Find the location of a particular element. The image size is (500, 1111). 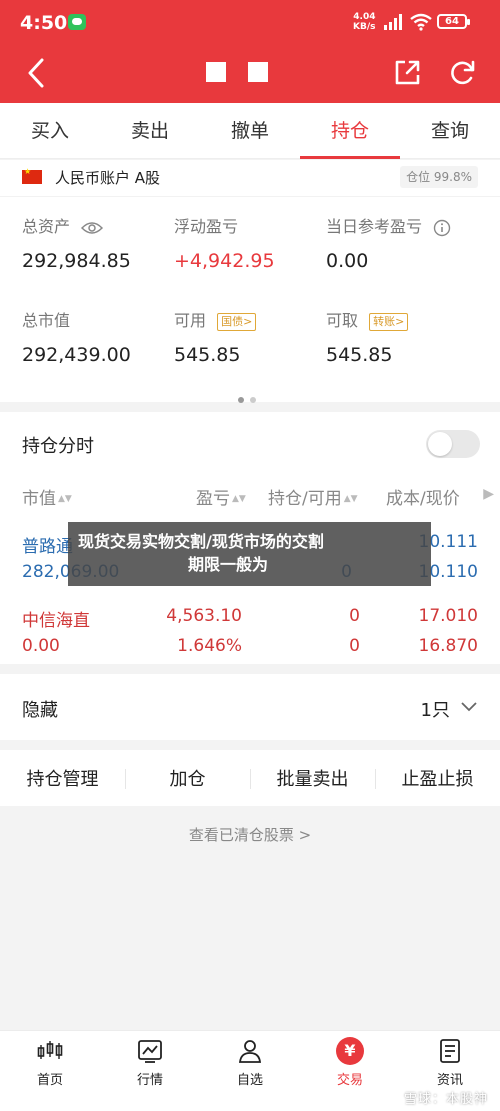

hidden-count: 1只 is located at coordinates (435, 710).